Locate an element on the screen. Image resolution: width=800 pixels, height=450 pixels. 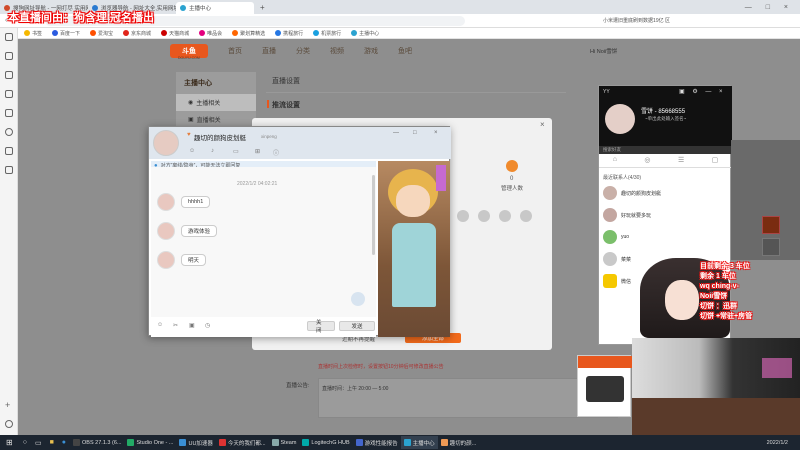
chat-messages: 2022/1/2 04:02:21 hhhh1 游戏体验 明天 is located at coordinates (263, 242).